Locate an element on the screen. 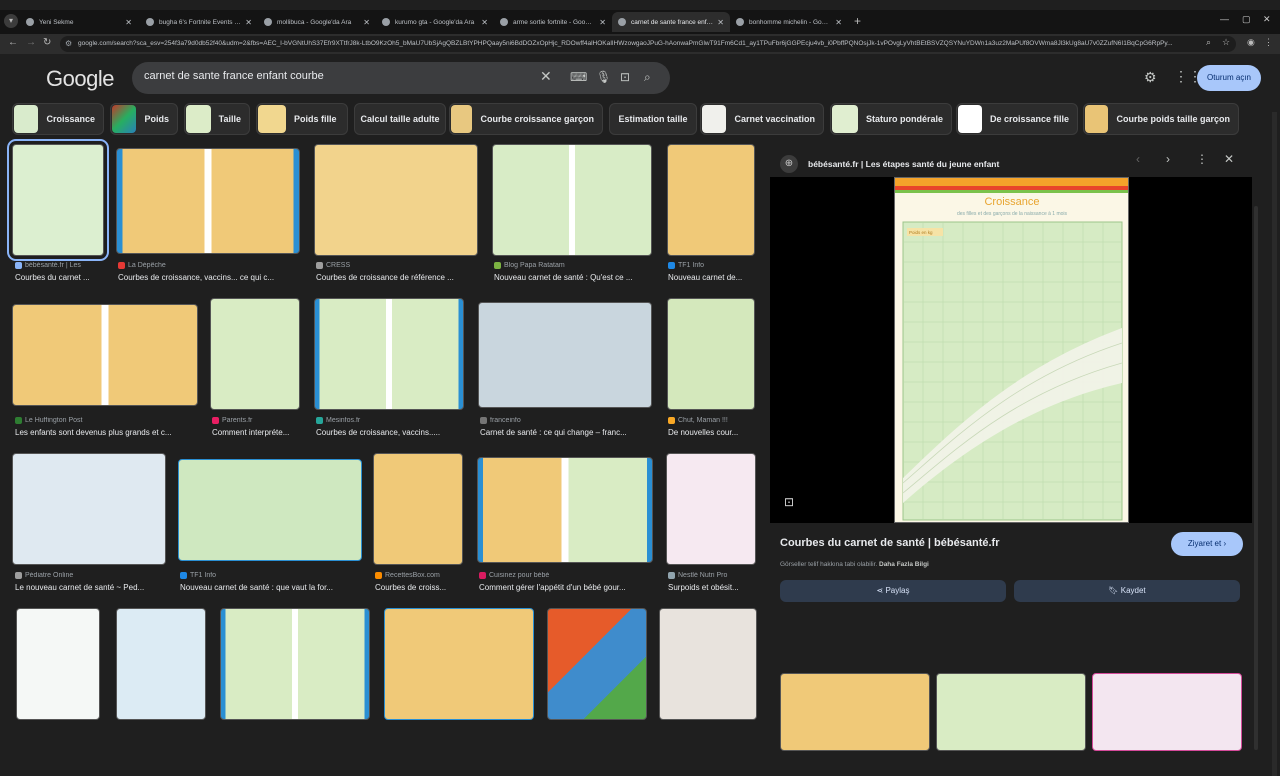 This screenshot has height=776, width=1280. chip-carnet-vaccination: Carnet vaccination is located at coordinates (762, 119).